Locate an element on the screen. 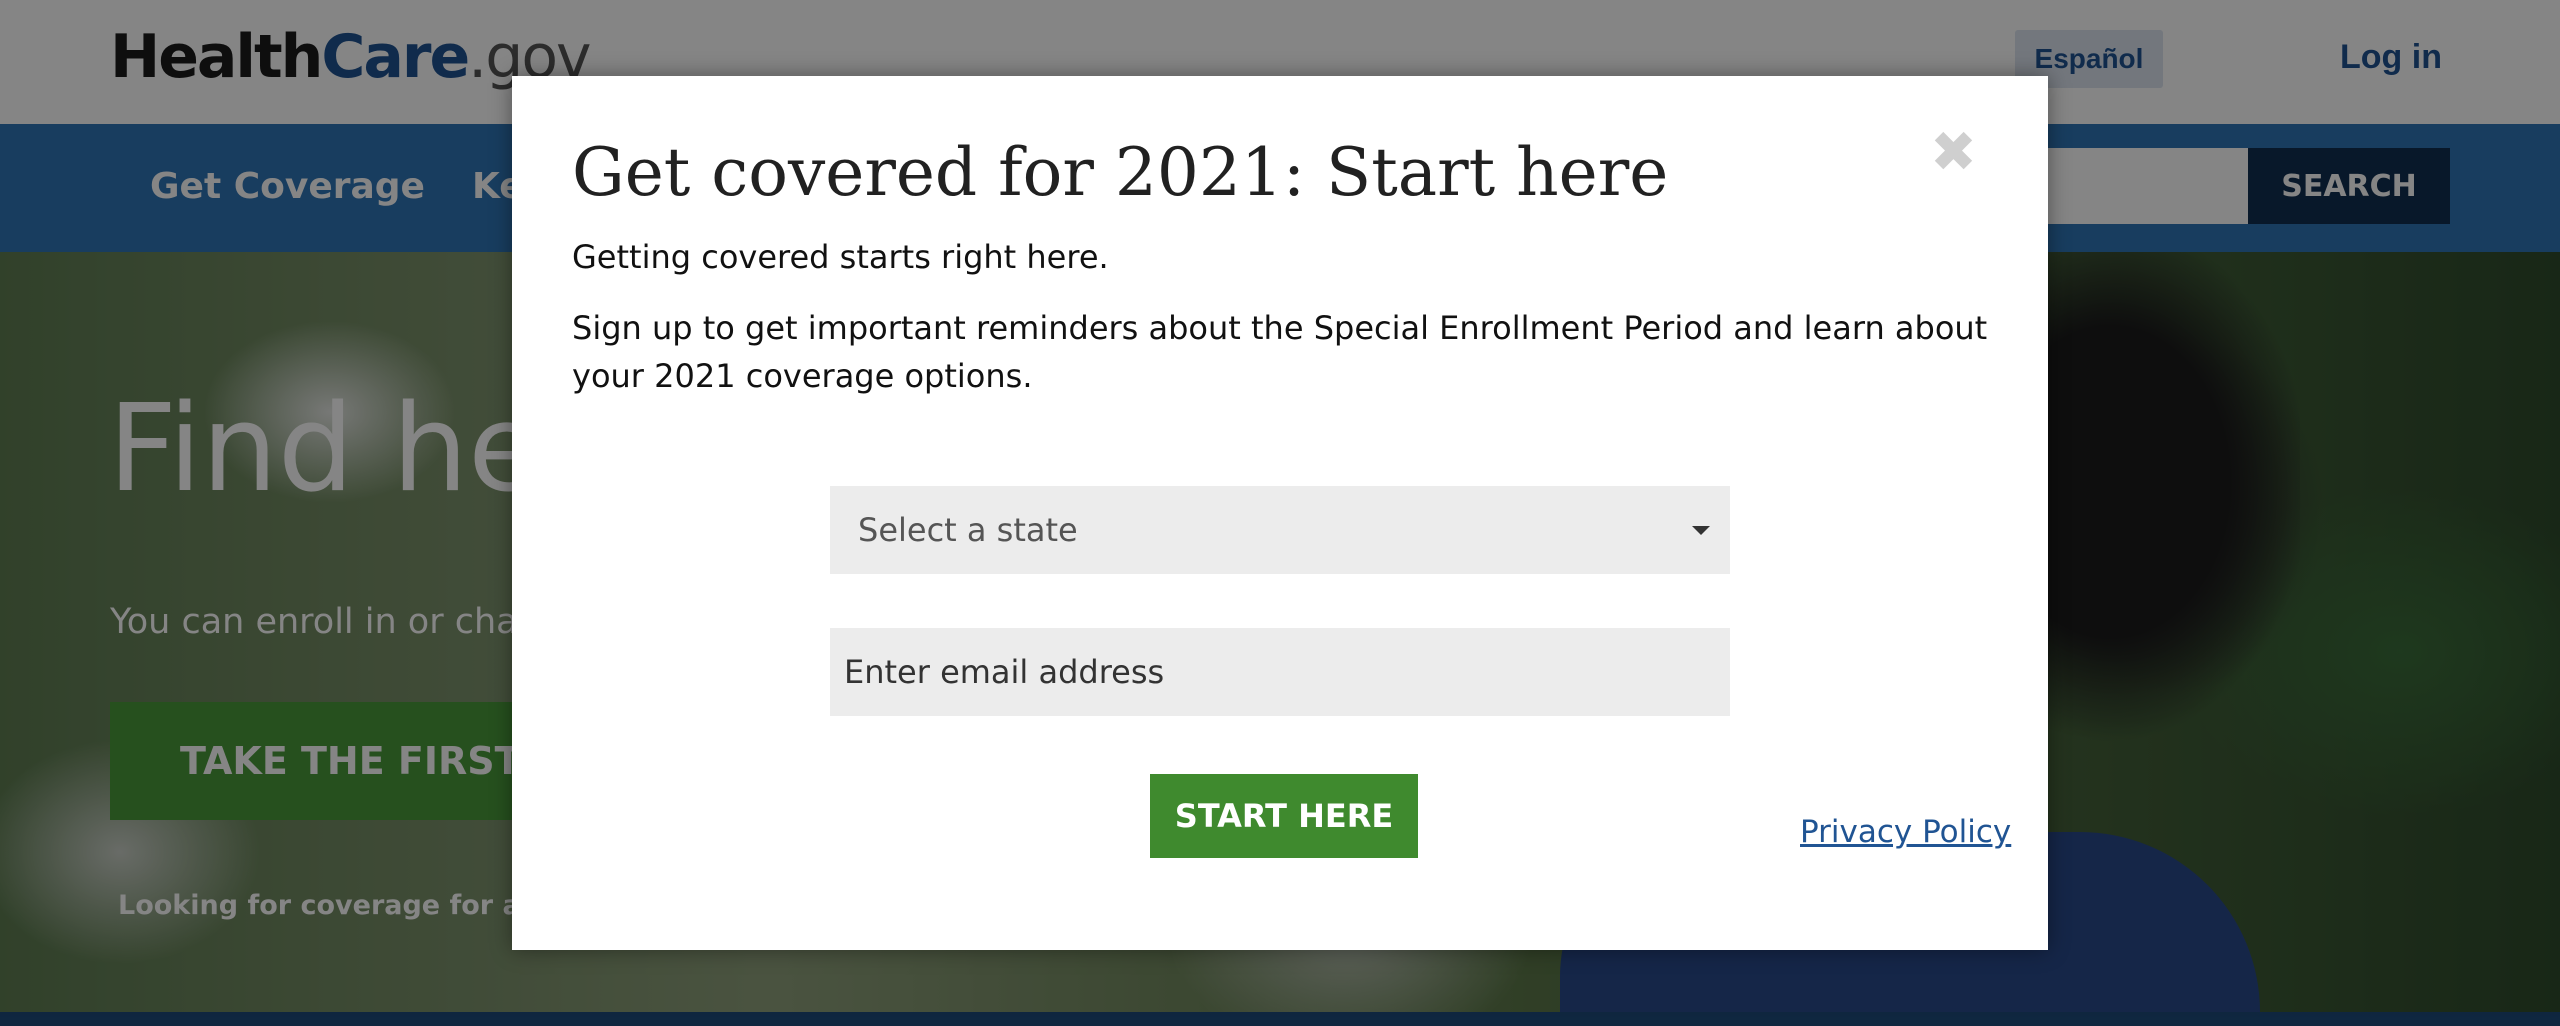 The width and height of the screenshot is (2560, 1026). chevron-down-icon is located at coordinates (1701, 530).